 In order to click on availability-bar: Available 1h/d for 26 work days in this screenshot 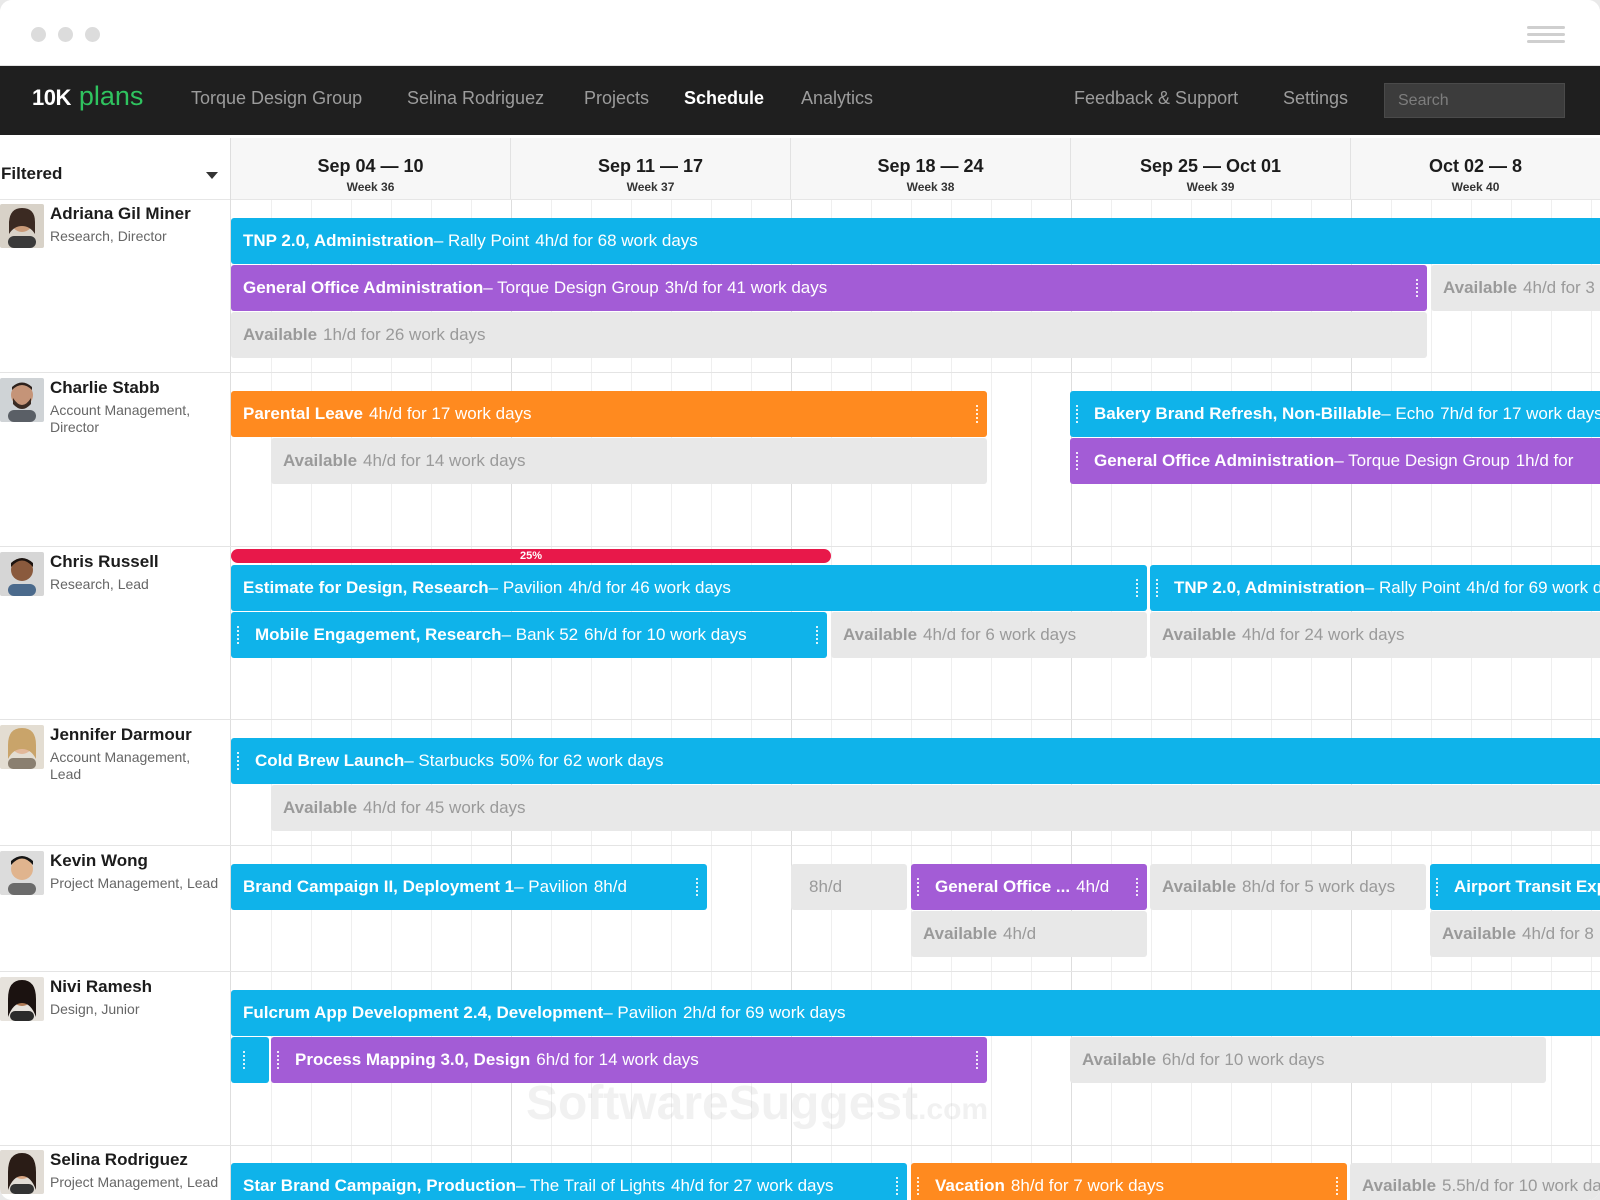, I will do `click(829, 335)`.